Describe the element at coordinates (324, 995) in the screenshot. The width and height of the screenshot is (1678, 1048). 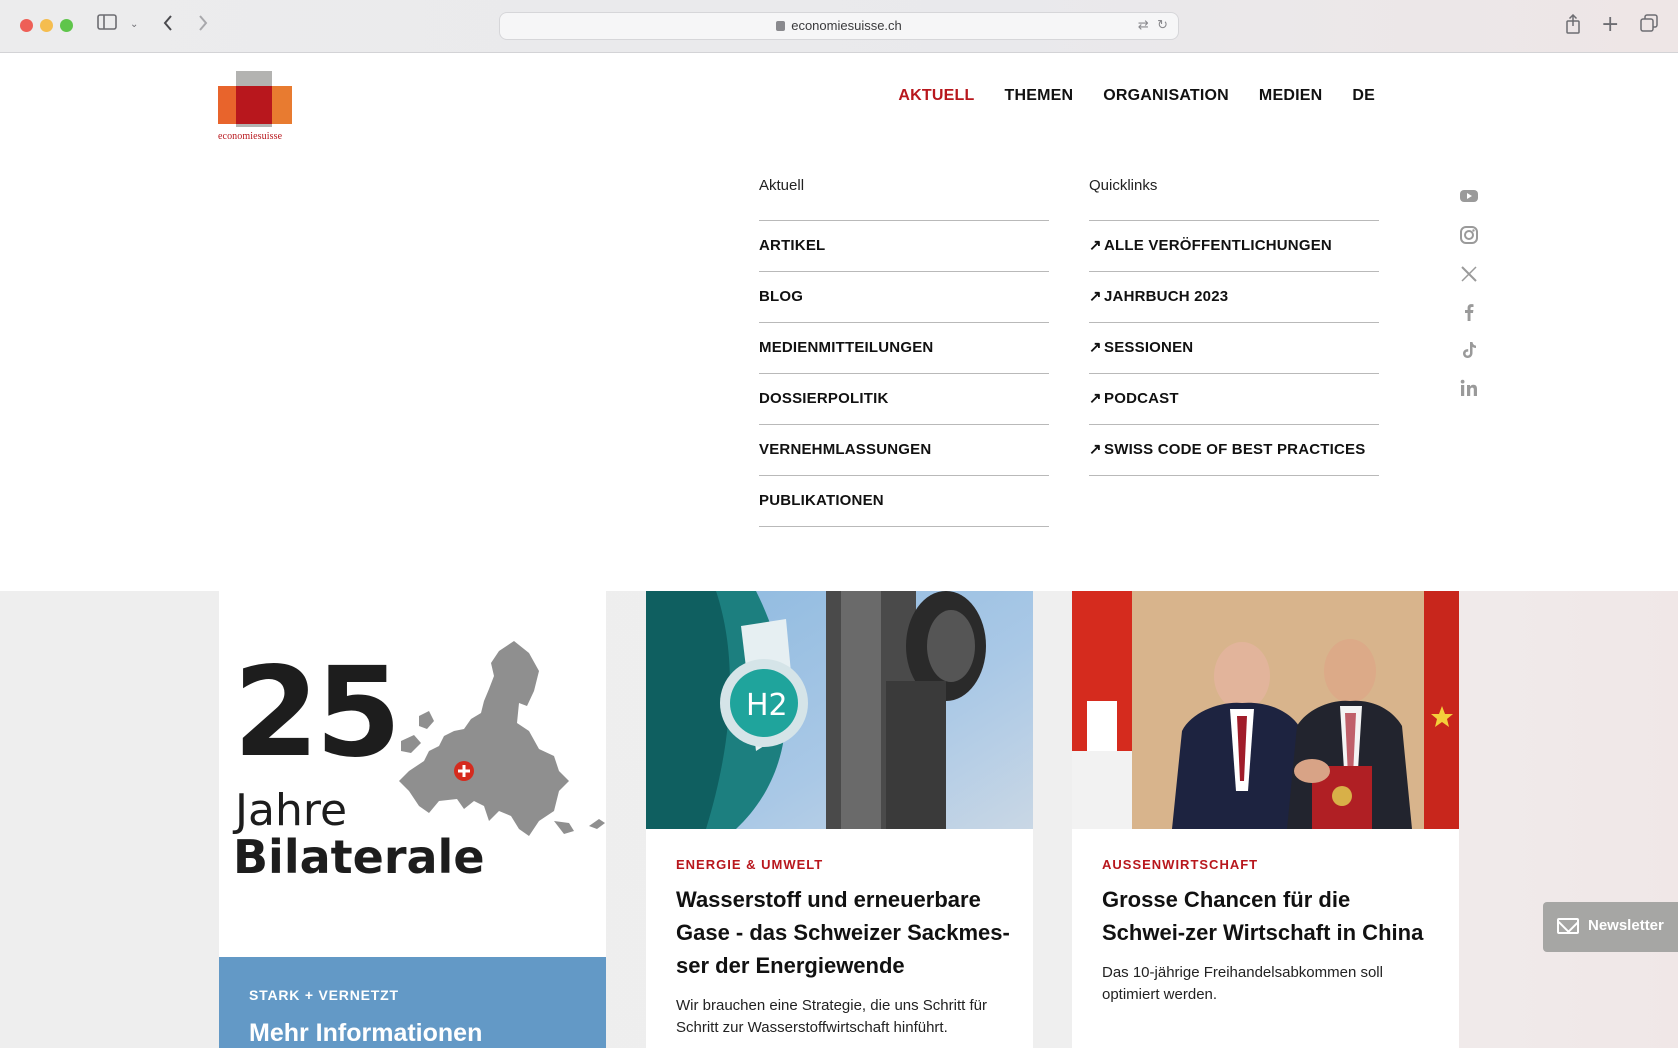
I see `card-category: STARK + VERNETZT` at that location.